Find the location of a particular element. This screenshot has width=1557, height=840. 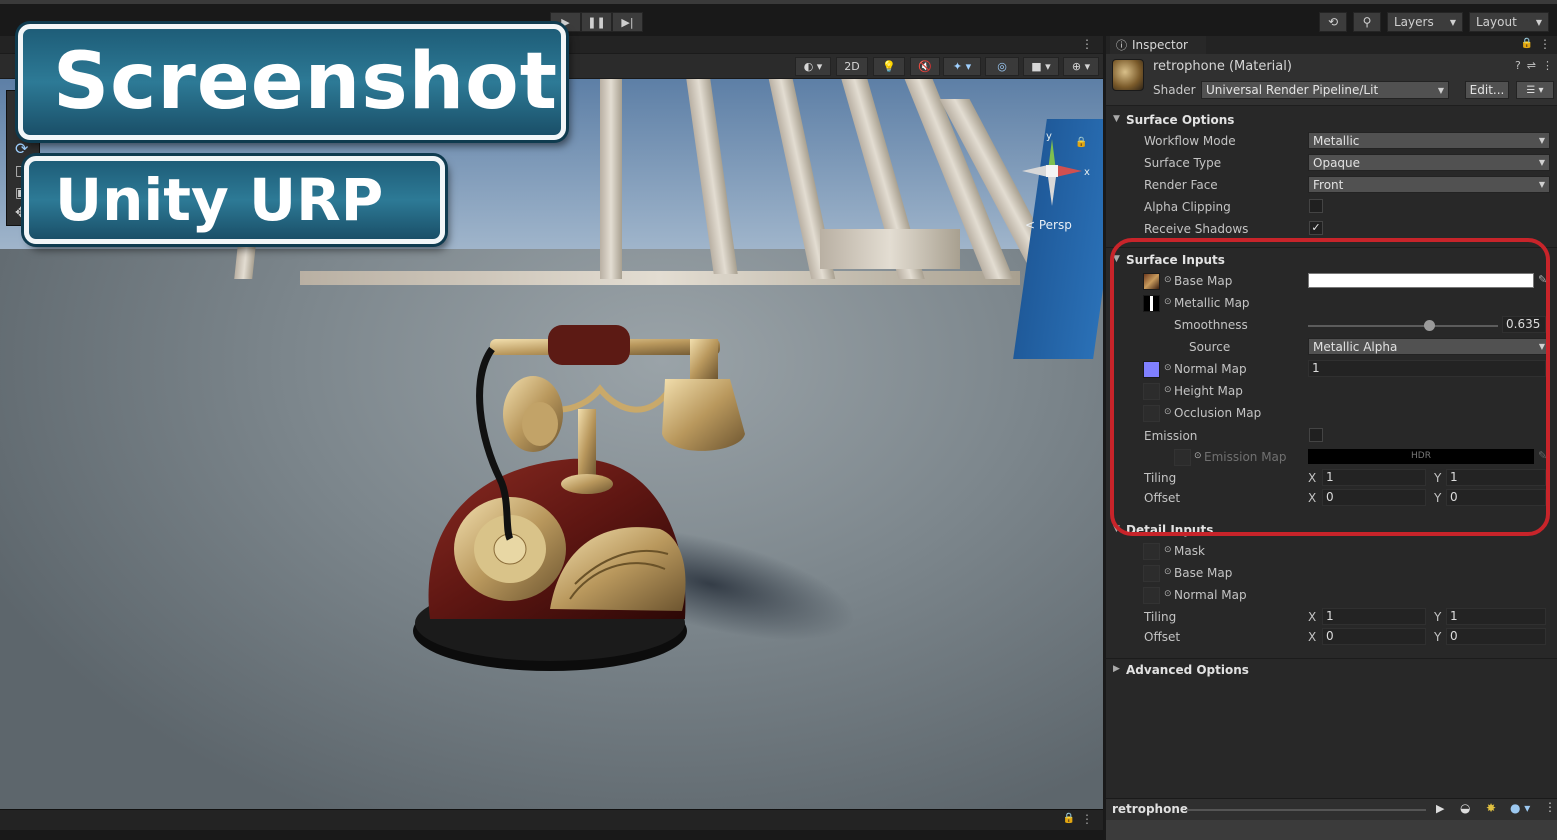

workflow-mode-dropdown: Metallic ▼ is located at coordinates (1429, 140).